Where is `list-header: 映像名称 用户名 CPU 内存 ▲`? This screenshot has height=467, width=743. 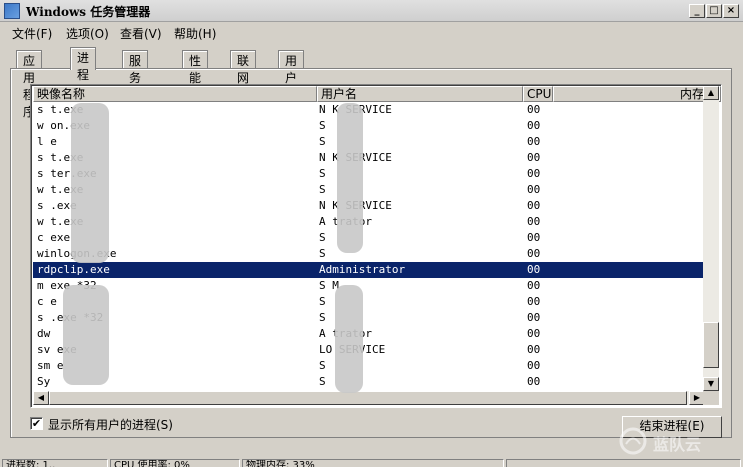
list-header: 映像名称 用户名 CPU 内存 ▲ is located at coordinates (377, 94).